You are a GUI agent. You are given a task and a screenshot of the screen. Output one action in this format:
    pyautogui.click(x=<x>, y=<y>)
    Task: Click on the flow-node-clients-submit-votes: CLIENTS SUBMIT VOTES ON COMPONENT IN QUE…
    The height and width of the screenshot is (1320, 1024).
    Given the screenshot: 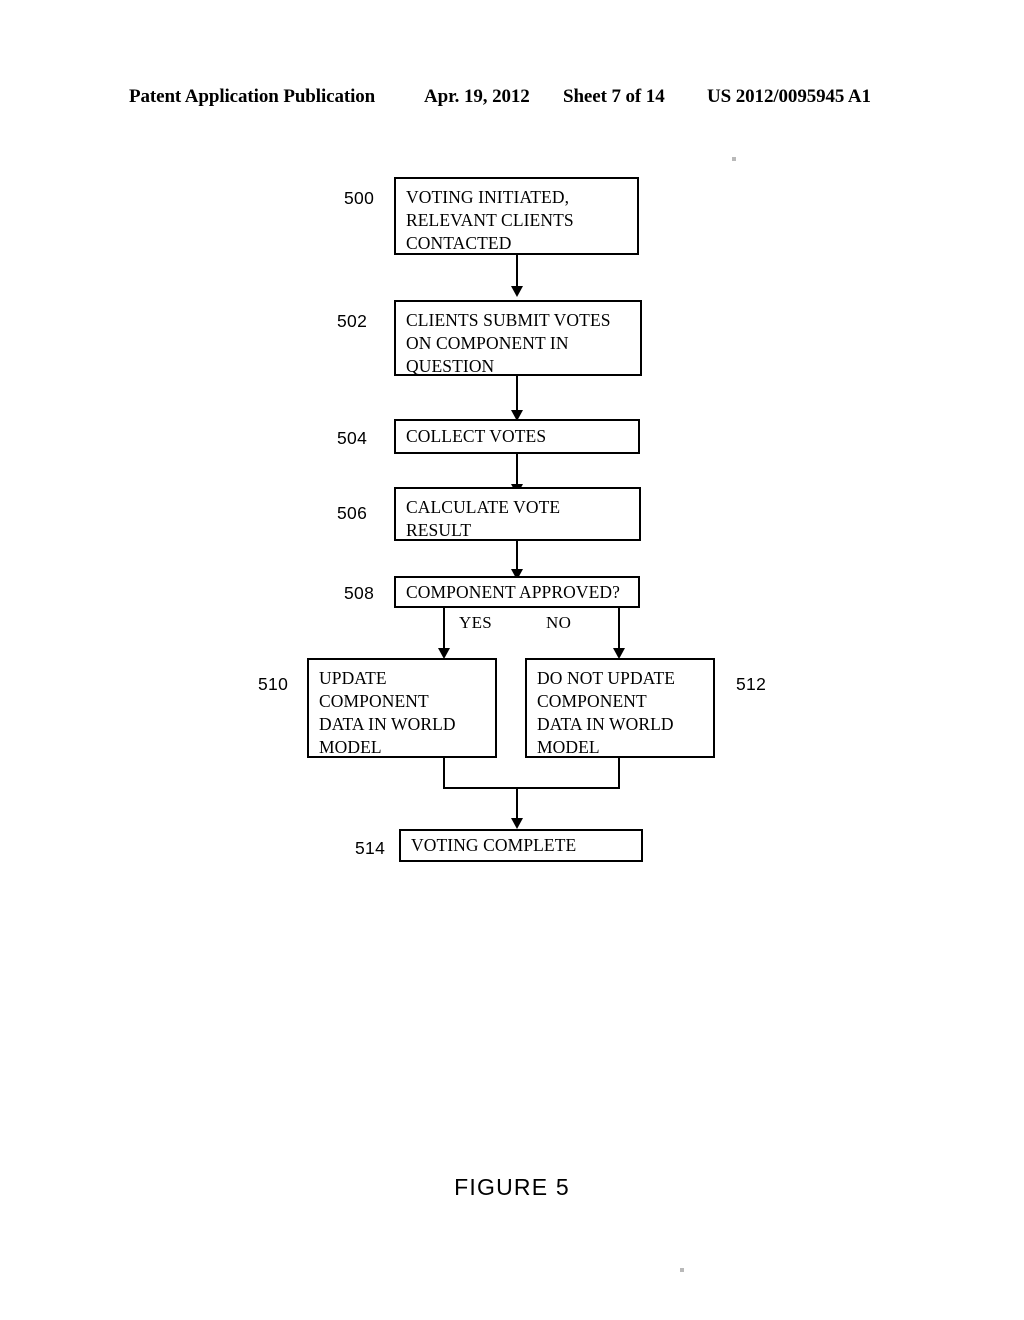 What is the action you would take?
    pyautogui.click(x=518, y=338)
    